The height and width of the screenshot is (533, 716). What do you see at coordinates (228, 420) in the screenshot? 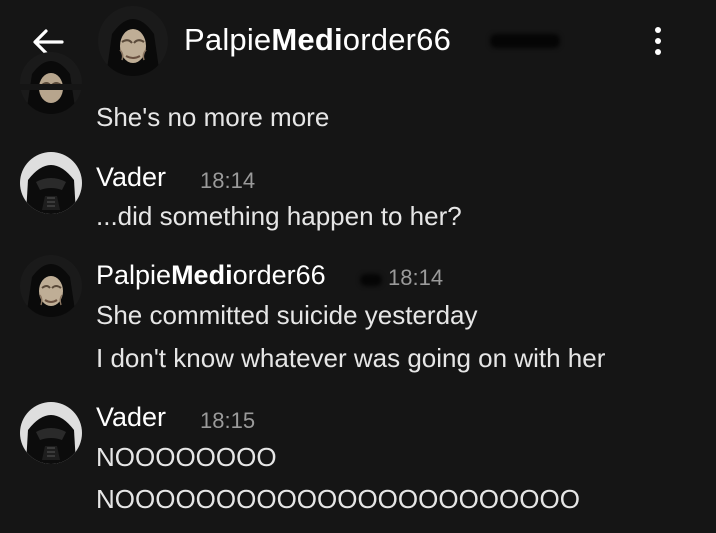
I see `message-timestamp: 18:15` at bounding box center [228, 420].